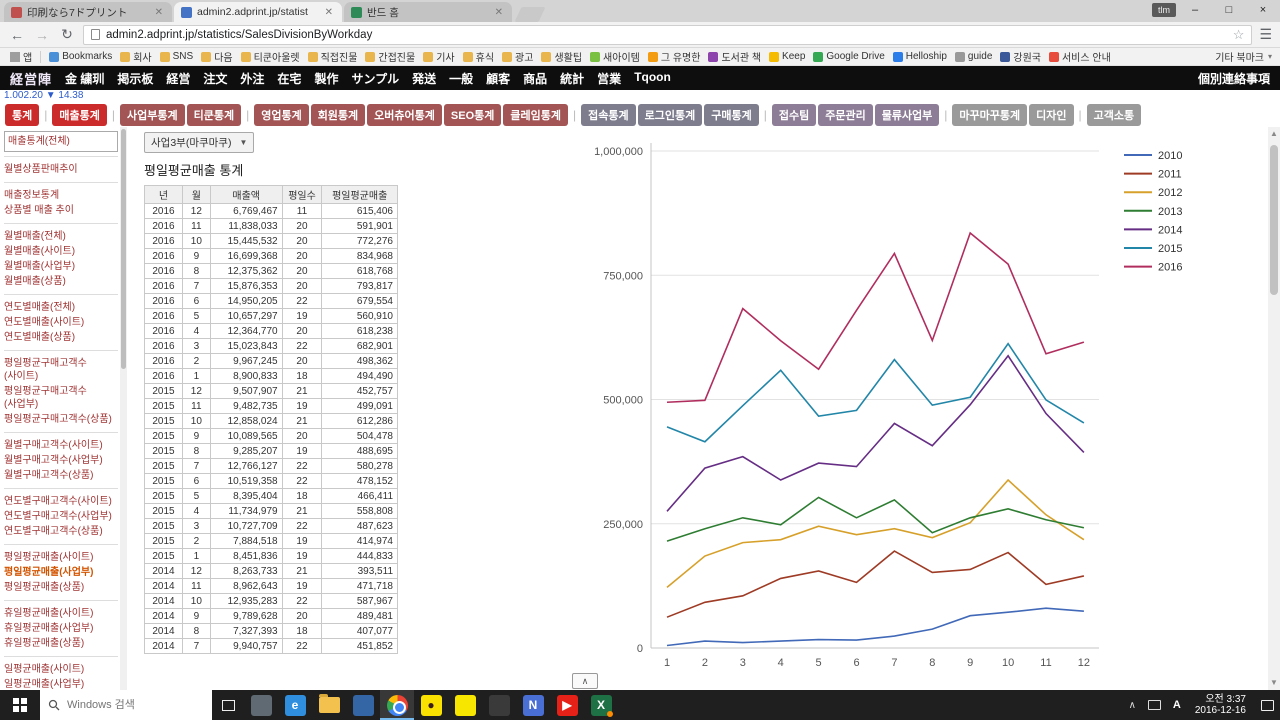  What do you see at coordinates (1274, 408) in the screenshot?
I see `page-scrollbar: ▲ ▼` at bounding box center [1274, 408].